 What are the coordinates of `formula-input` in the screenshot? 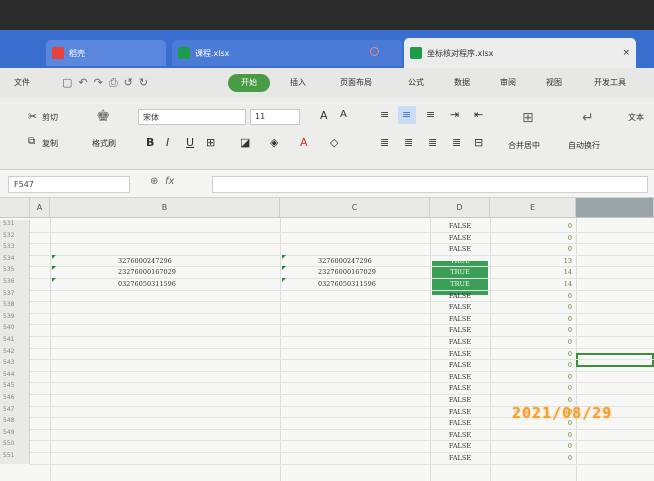 It's located at (430, 184).